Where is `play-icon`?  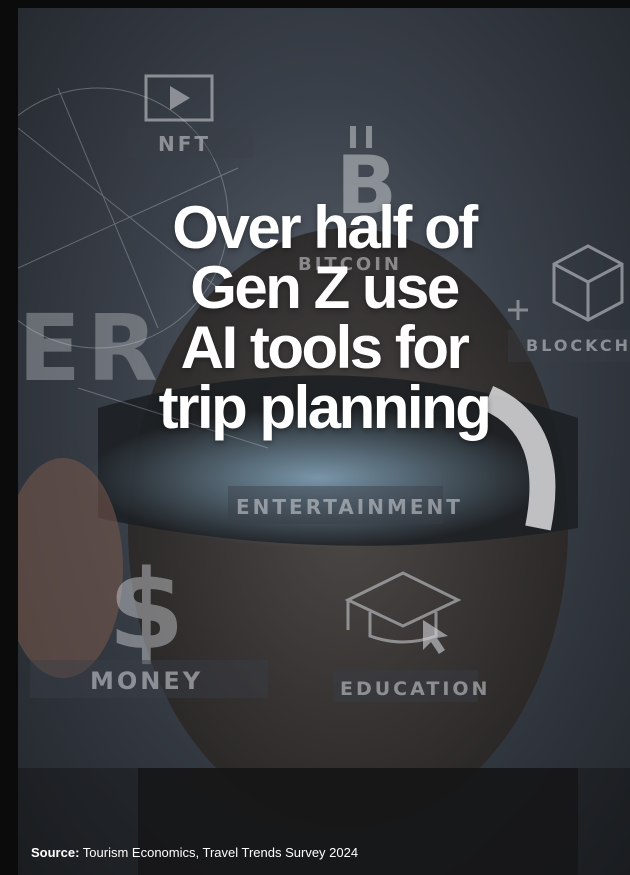
play-icon is located at coordinates (179, 98).